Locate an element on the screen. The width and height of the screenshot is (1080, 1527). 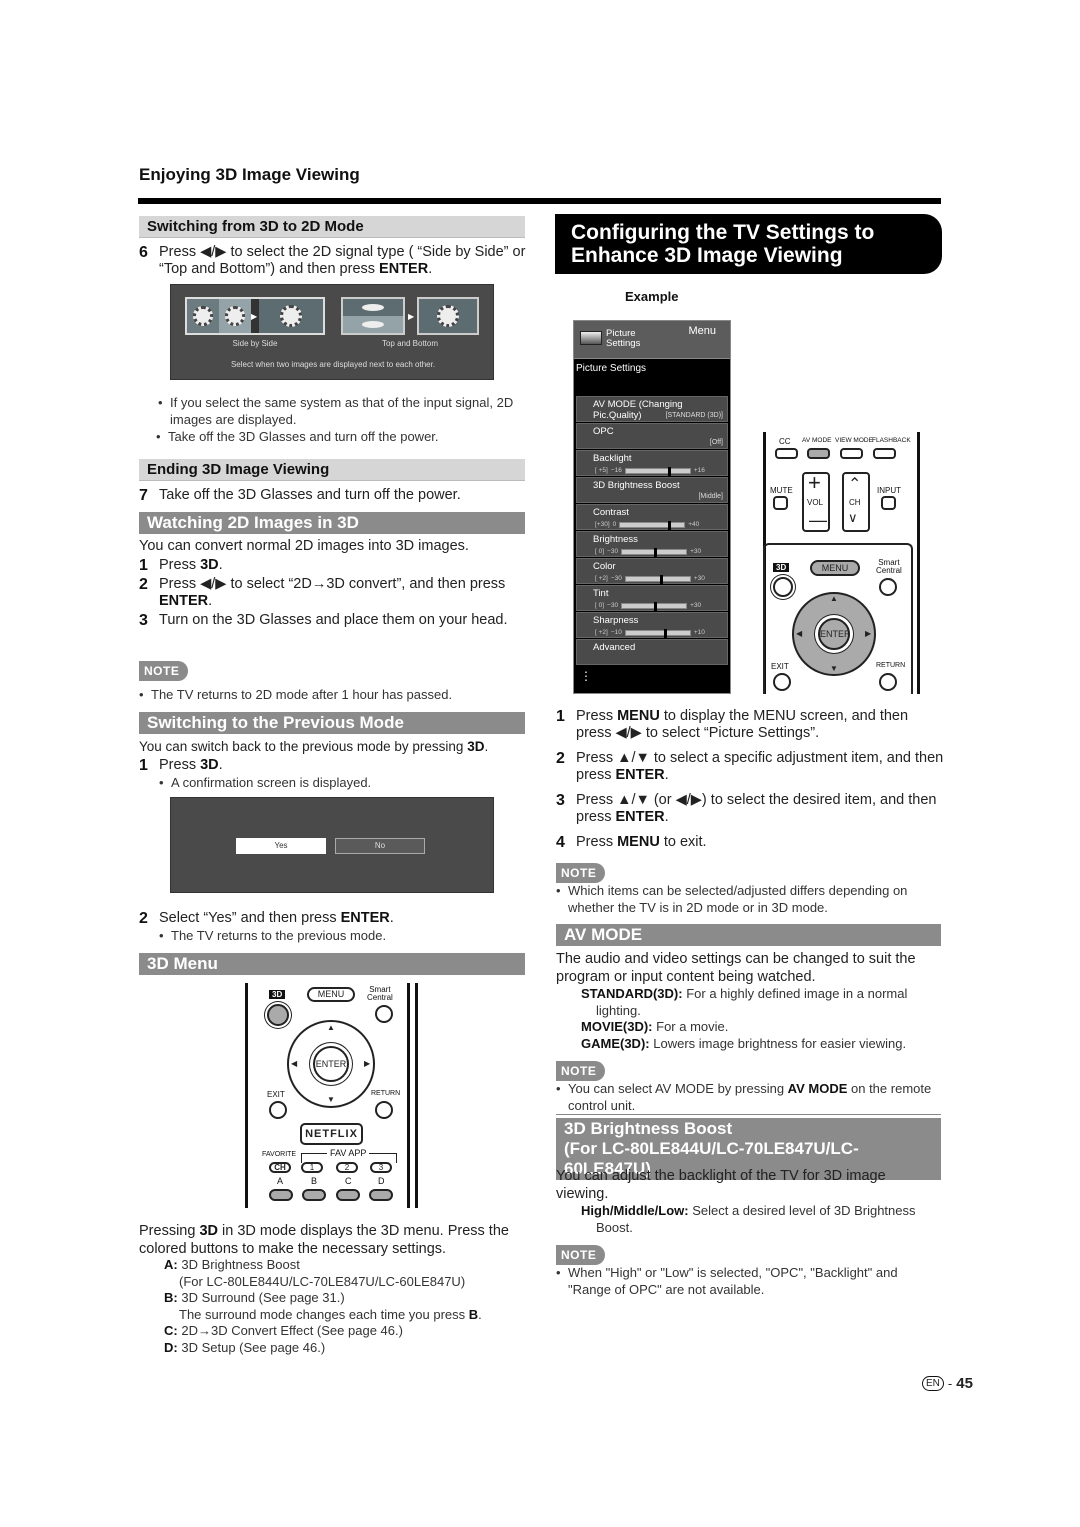
step-text: . is located at coordinates (666, 775).